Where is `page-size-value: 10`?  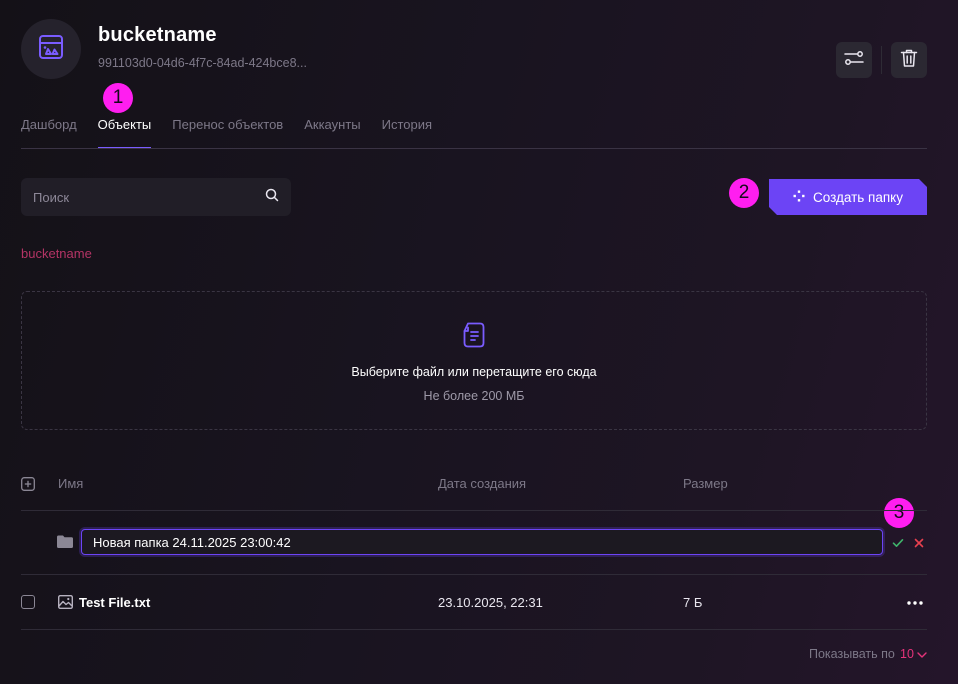
page-size-value: 10 is located at coordinates (907, 654).